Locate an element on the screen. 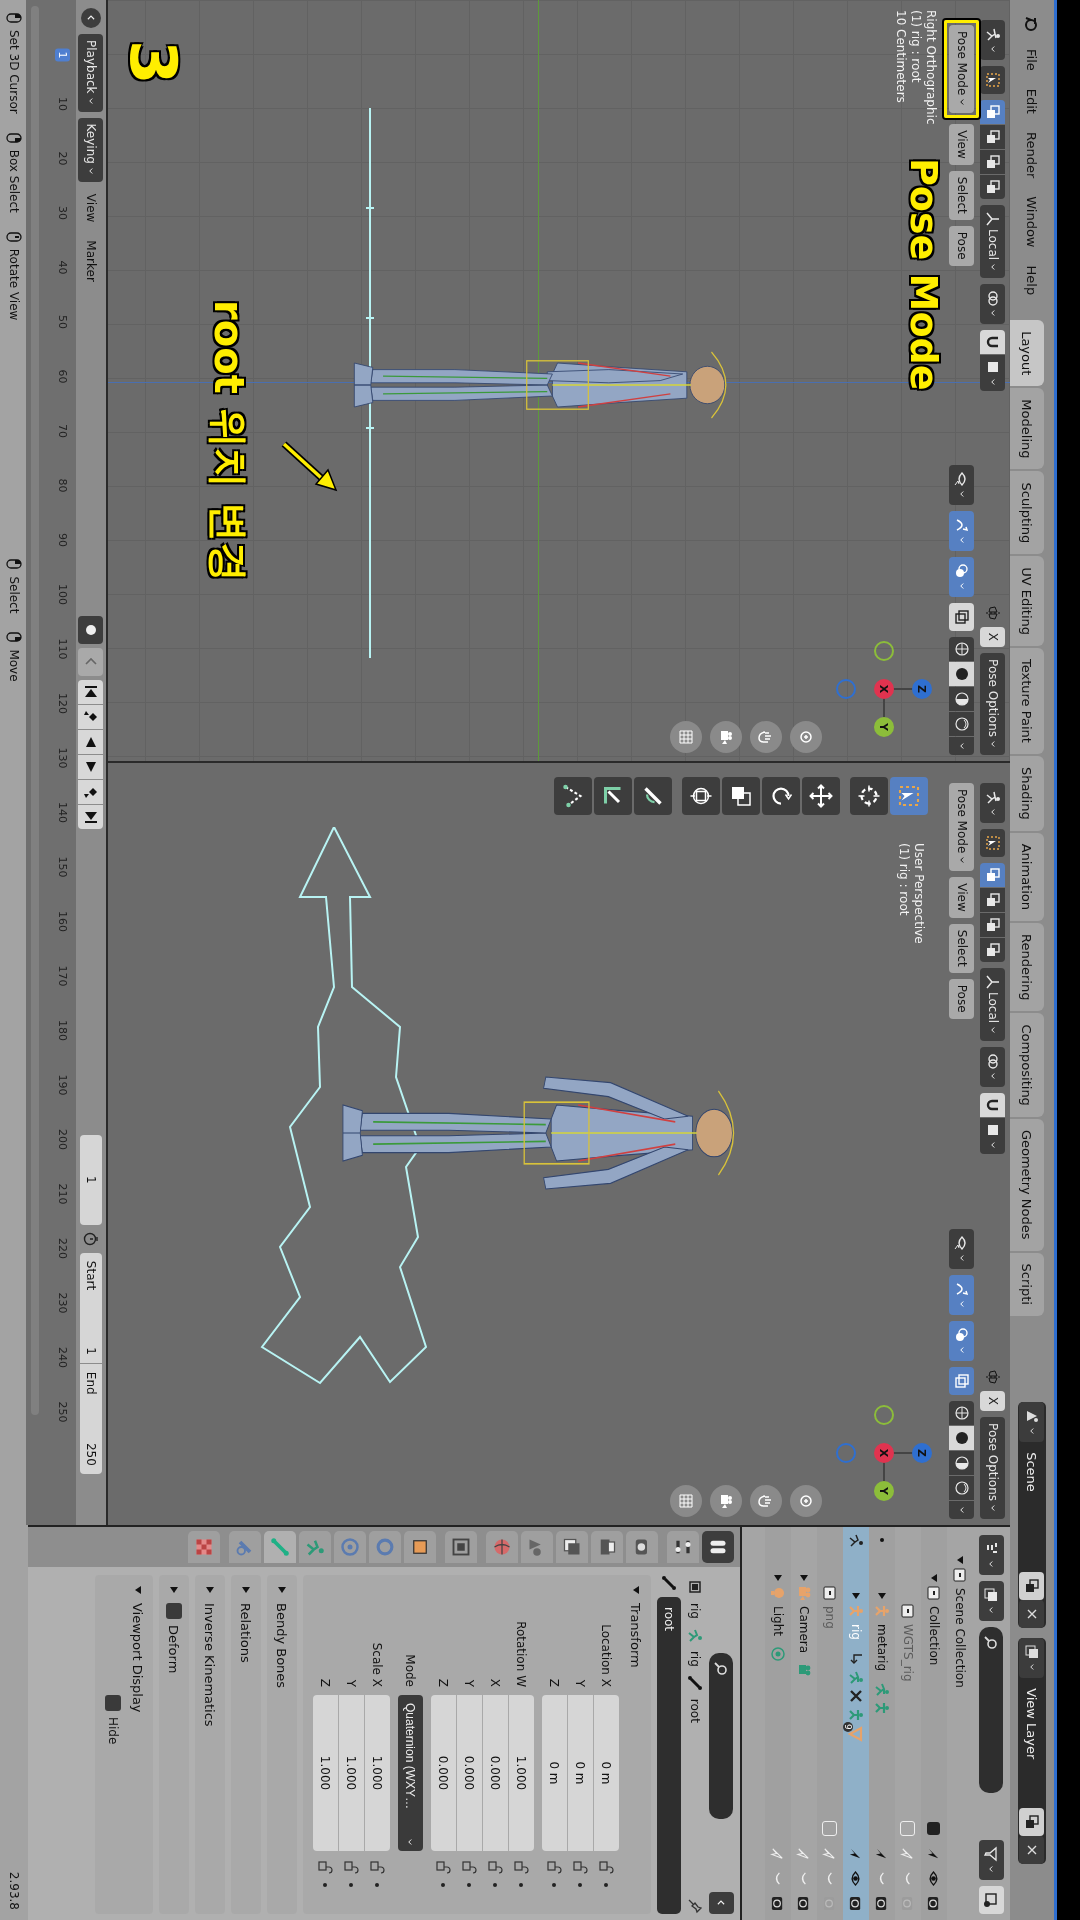  outliner-item-name: rig is located at coordinates (856, 1632).